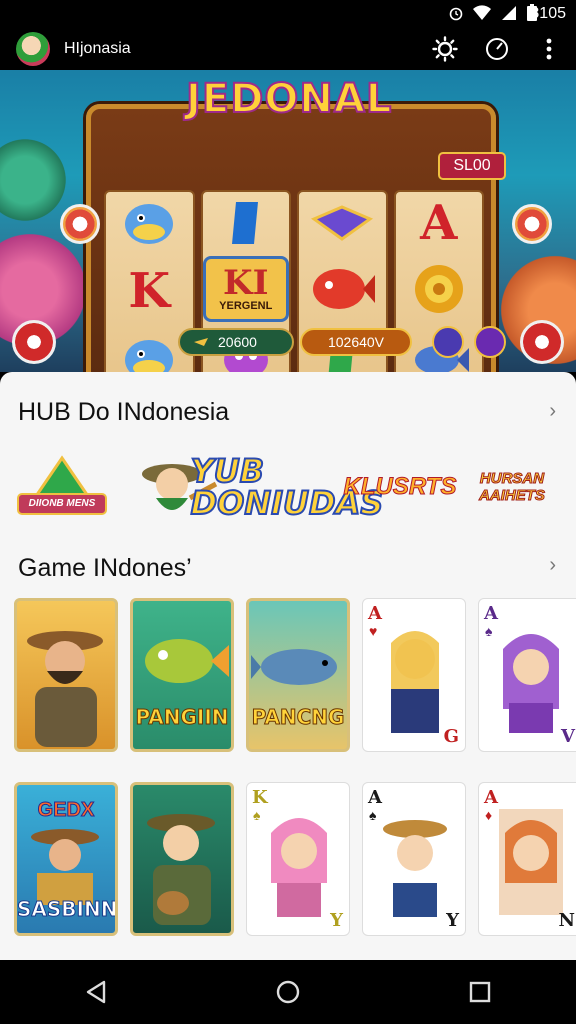  I want to click on navigation-bar, so click(288, 992).